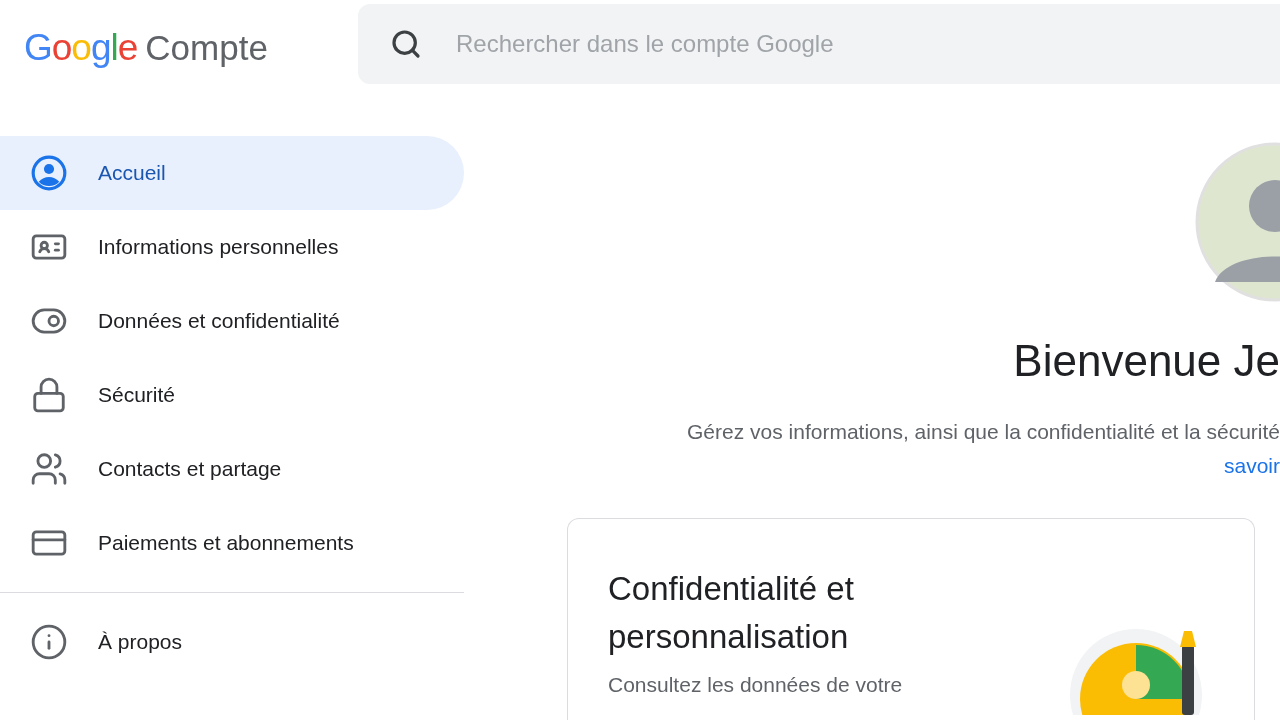 This screenshot has width=1280, height=720. Describe the element at coordinates (232, 247) in the screenshot. I see `nav-item: Informations personnelles` at that location.